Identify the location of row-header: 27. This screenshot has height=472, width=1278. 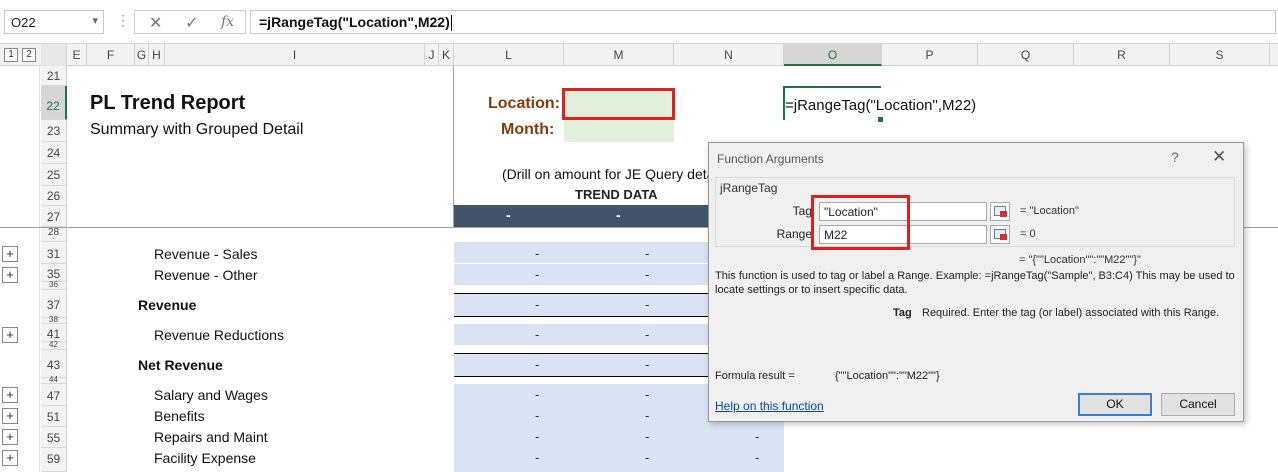
(54, 216).